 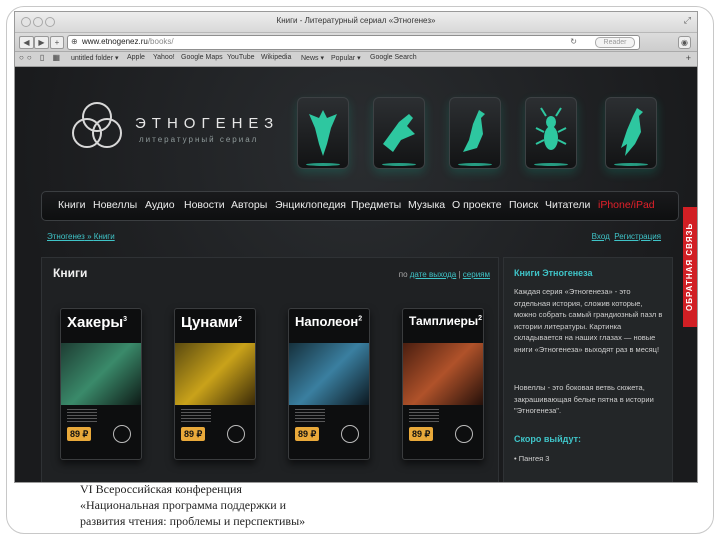 What do you see at coordinates (477, 205) in the screenshot?
I see `nav-item-about: О проекте` at bounding box center [477, 205].